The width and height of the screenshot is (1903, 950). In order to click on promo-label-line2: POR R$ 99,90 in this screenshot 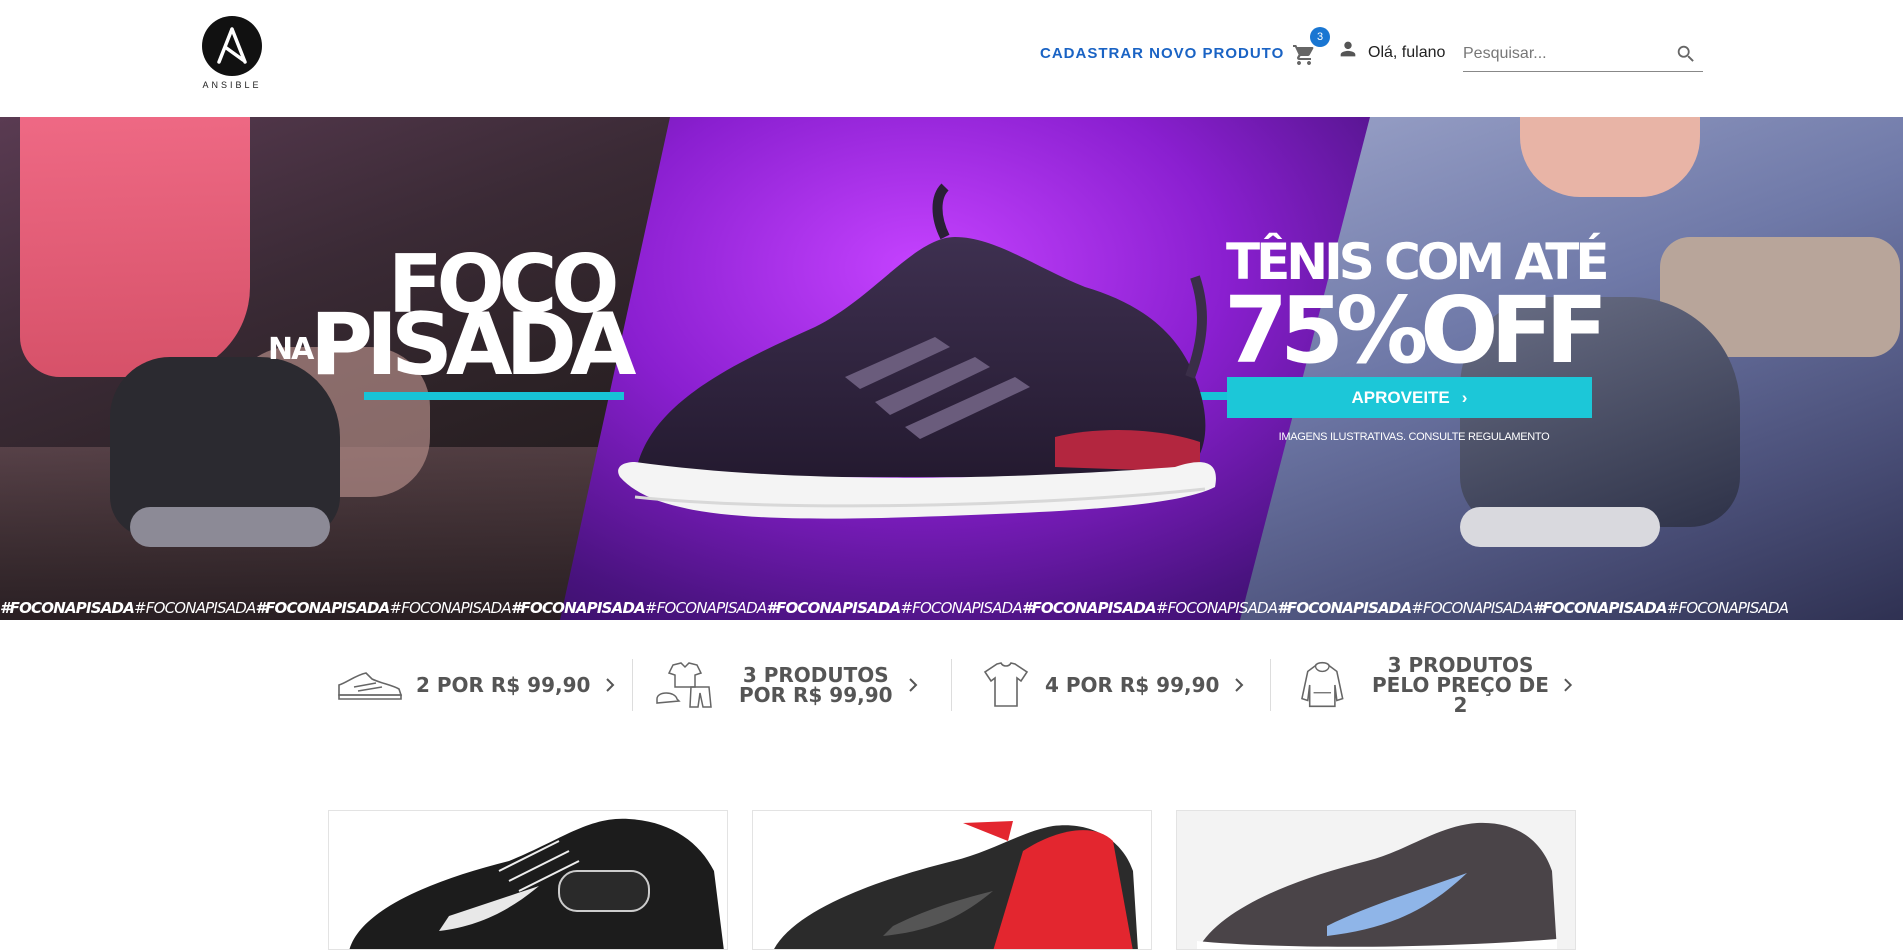, I will do `click(816, 695)`.